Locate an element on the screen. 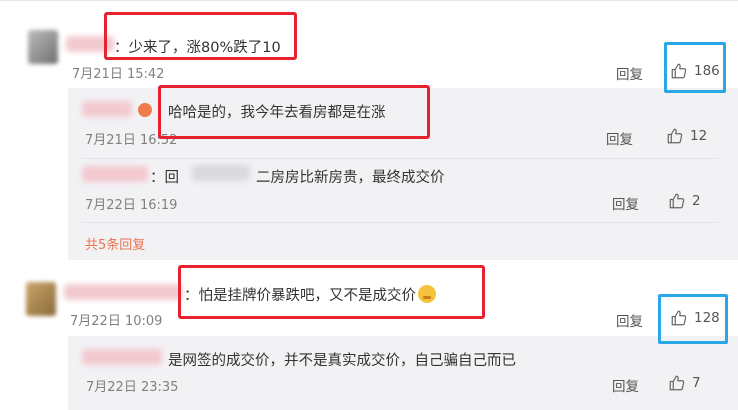  mentioned-username is located at coordinates (221, 173).